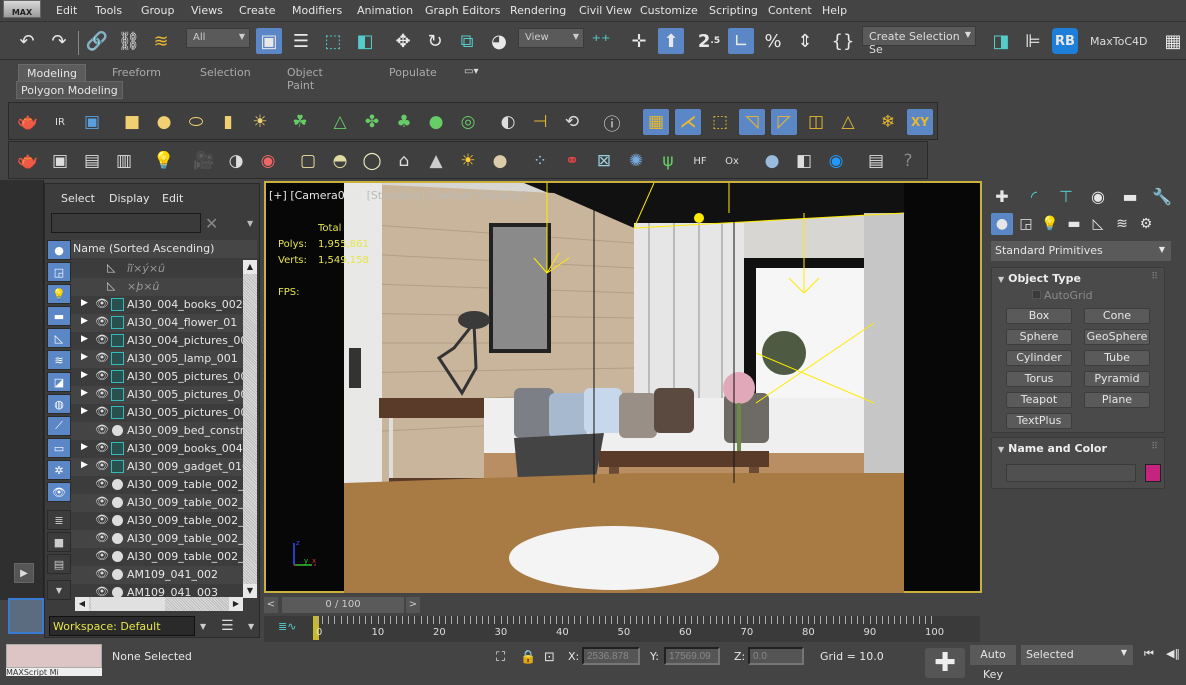 Image resolution: width=1186 pixels, height=685 pixels. What do you see at coordinates (59, 470) in the screenshot?
I see `filter-particles-icon: ✲` at bounding box center [59, 470].